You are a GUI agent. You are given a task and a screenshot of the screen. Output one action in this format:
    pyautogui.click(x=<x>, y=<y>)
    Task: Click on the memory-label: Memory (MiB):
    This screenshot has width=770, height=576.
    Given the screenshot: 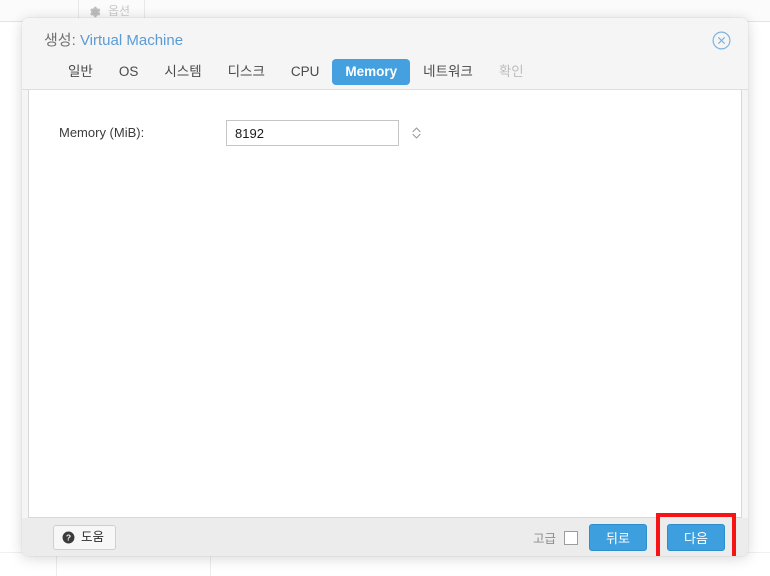 What is the action you would take?
    pyautogui.click(x=102, y=132)
    